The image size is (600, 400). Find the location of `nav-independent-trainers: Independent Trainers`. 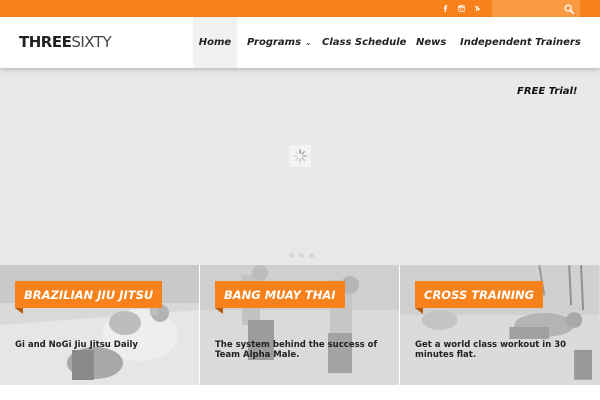

nav-independent-trainers: Independent Trainers is located at coordinates (520, 42).